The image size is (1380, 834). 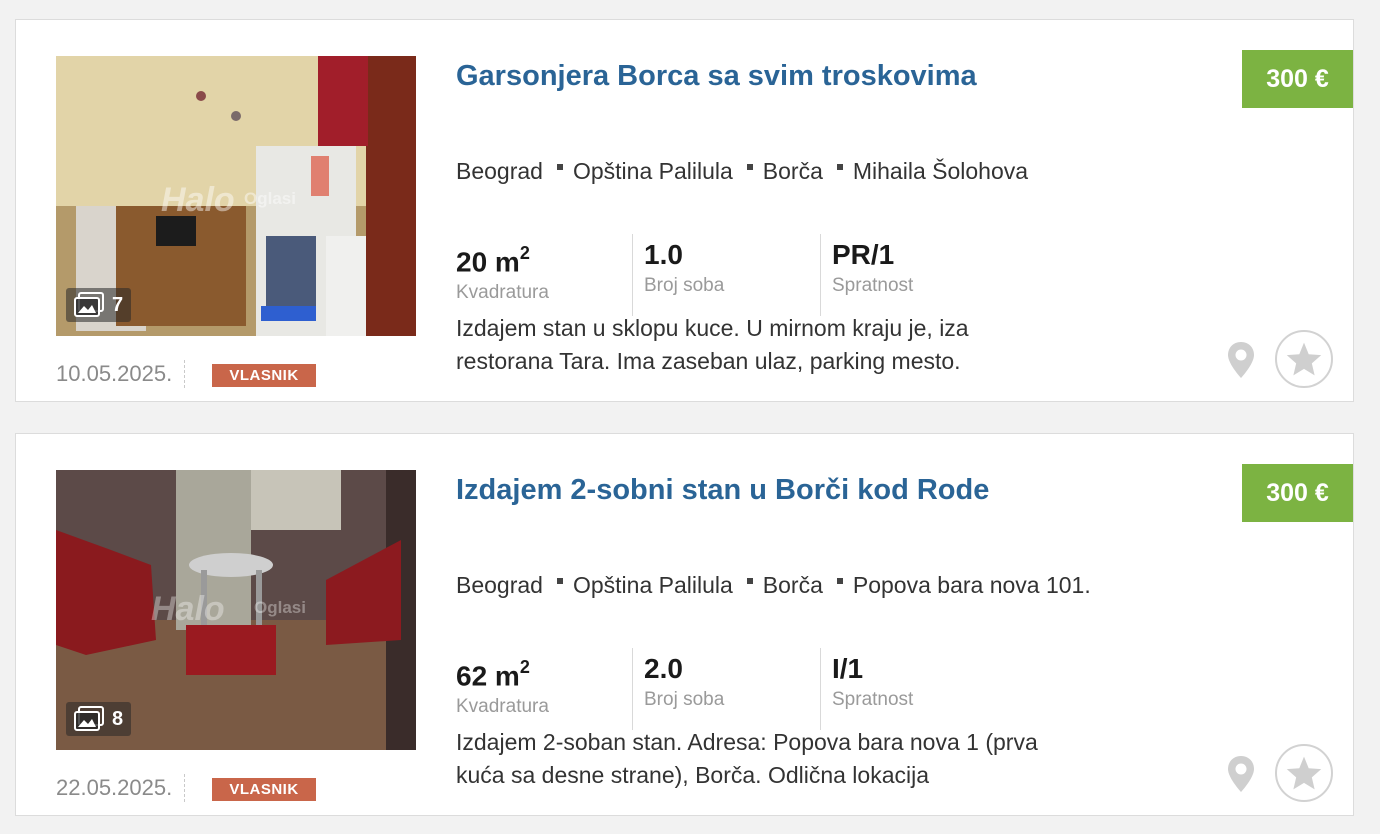 I want to click on listing-title: Garsonjera Borca sa svim troskovima, so click(x=716, y=76).